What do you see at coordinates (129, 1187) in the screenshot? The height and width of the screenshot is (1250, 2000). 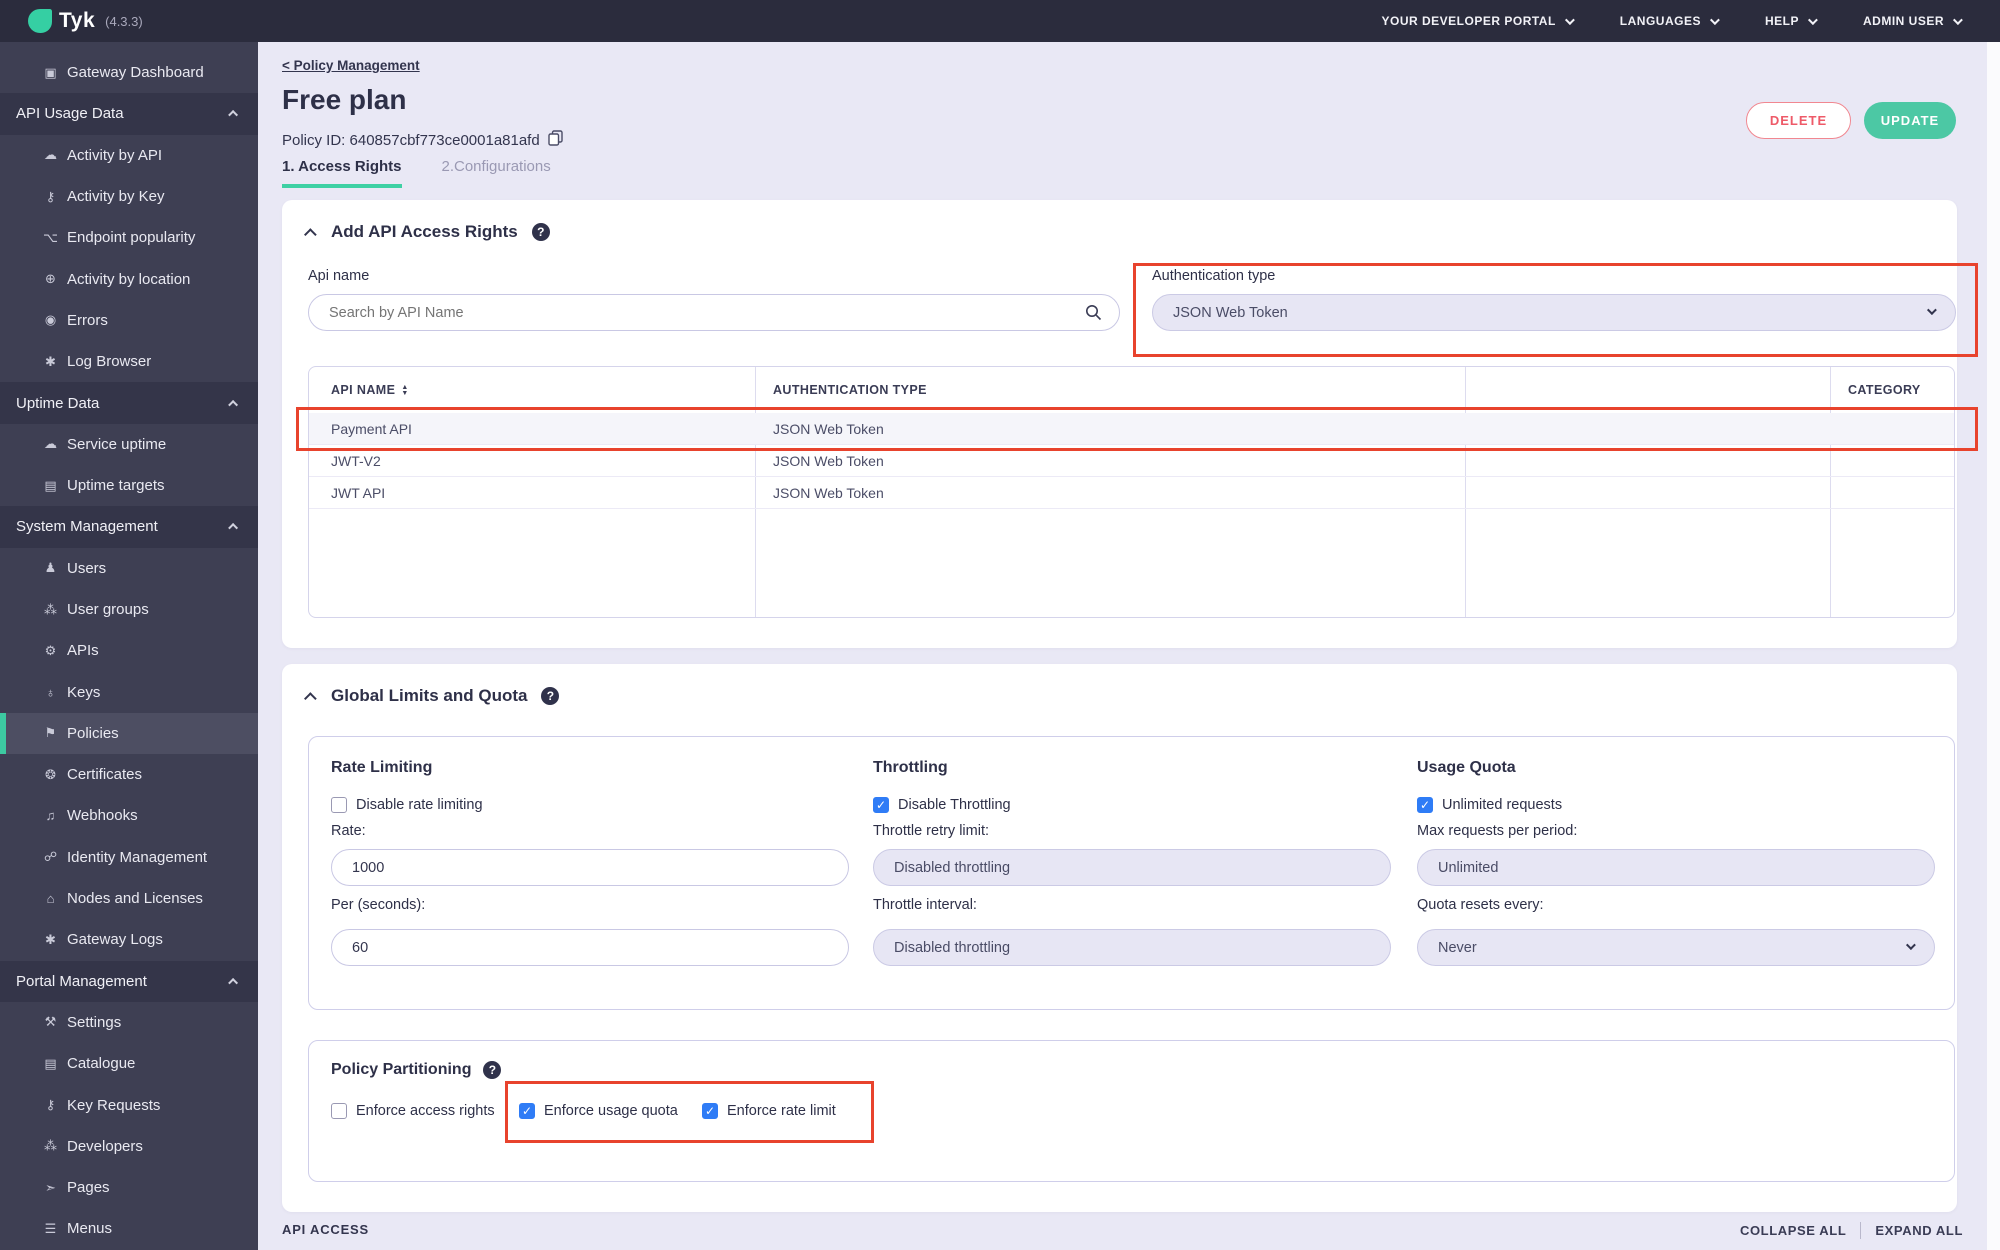 I see `sidebar-item-pages: ➣ Pages` at bounding box center [129, 1187].